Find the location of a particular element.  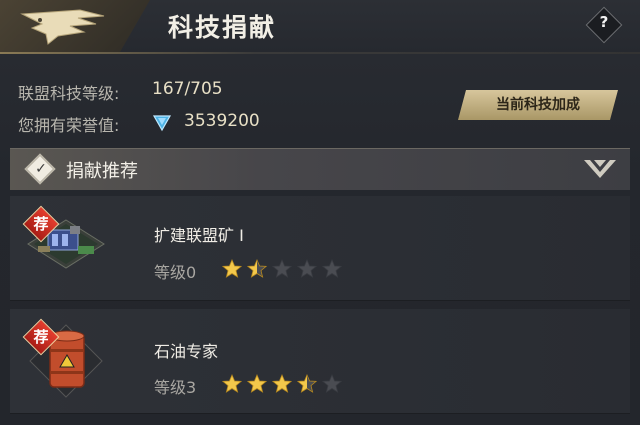

eagle-emblem-icon is located at coordinates (62, 27).